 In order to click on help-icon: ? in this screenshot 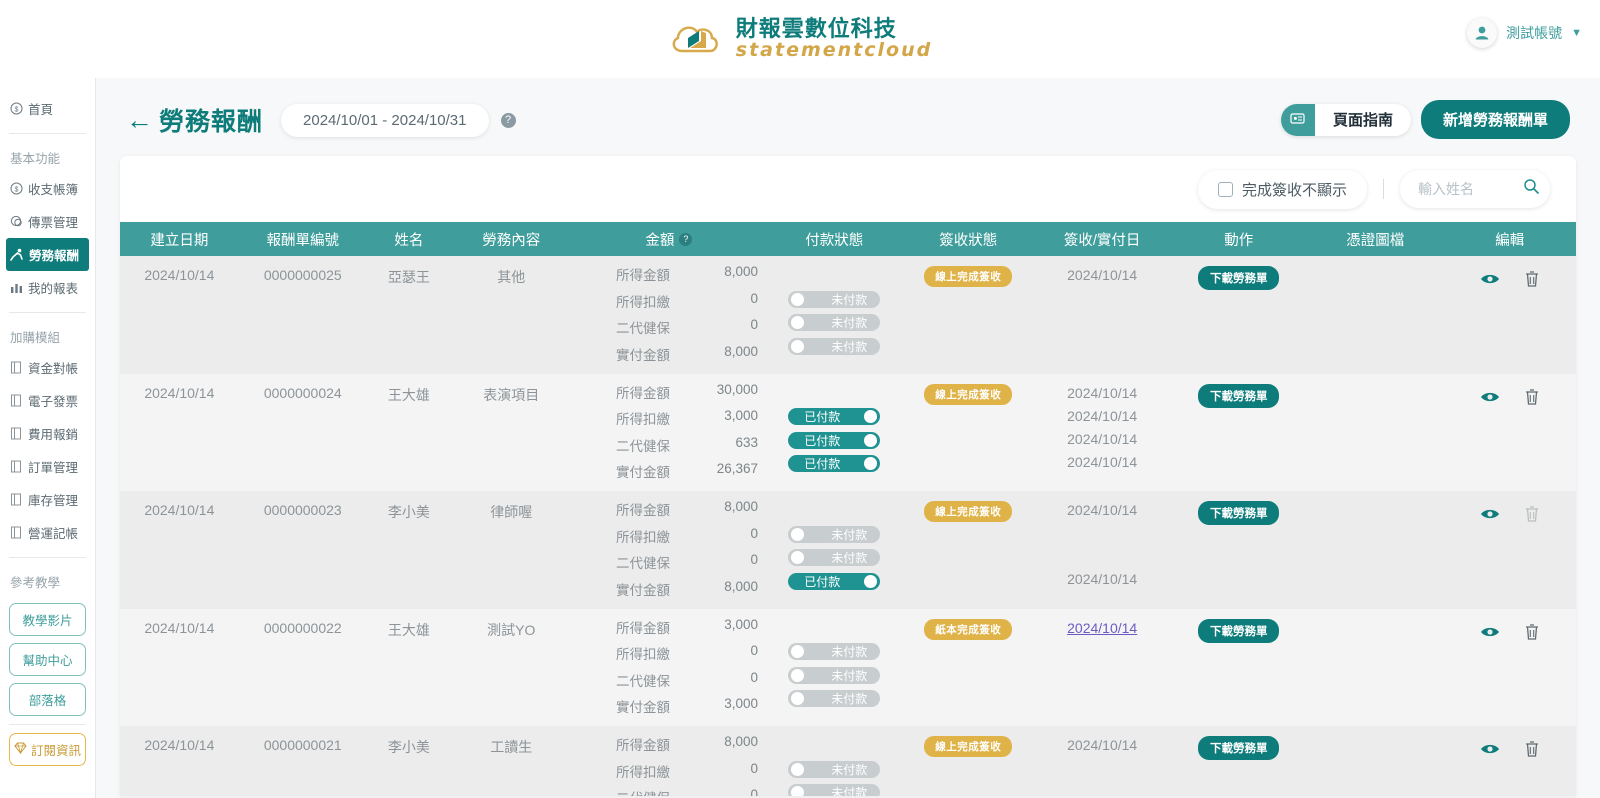, I will do `click(508, 120)`.